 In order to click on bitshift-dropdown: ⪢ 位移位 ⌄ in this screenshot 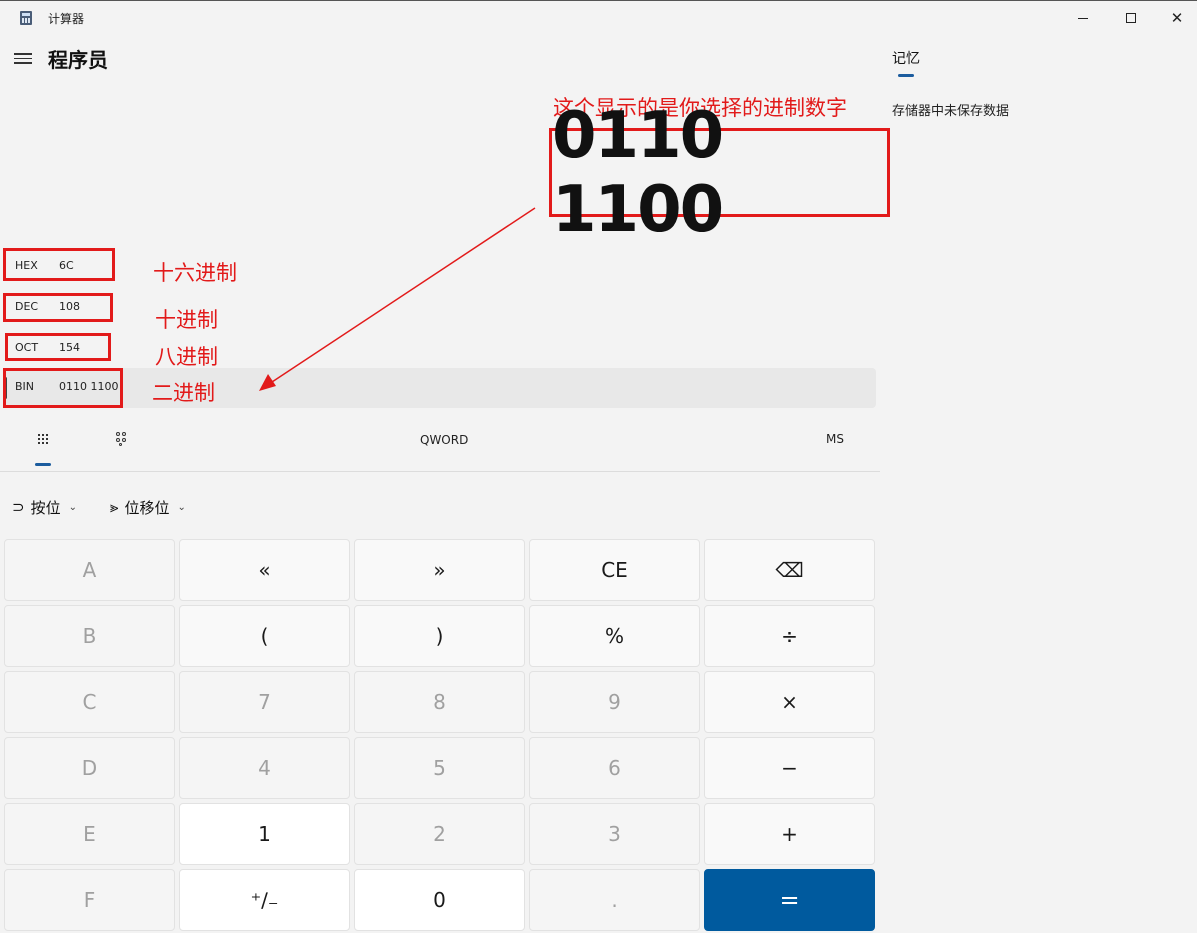, I will do `click(148, 507)`.